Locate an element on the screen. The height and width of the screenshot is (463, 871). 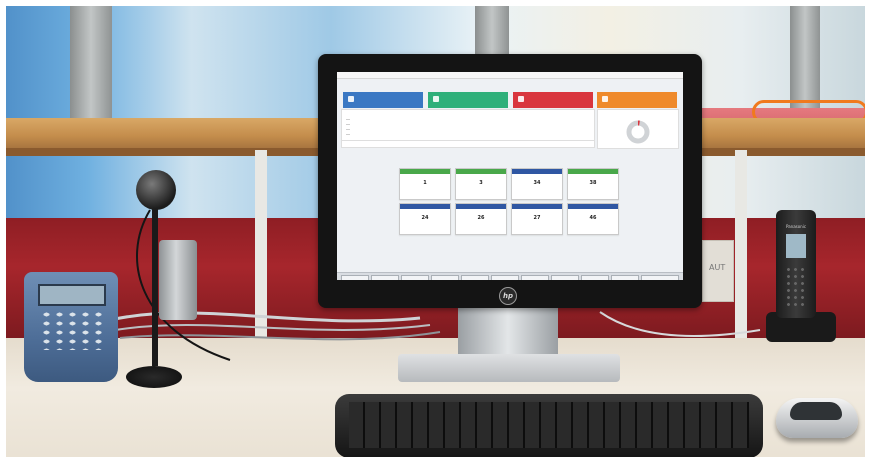
tile-value: 34 is located at coordinates (537, 183).